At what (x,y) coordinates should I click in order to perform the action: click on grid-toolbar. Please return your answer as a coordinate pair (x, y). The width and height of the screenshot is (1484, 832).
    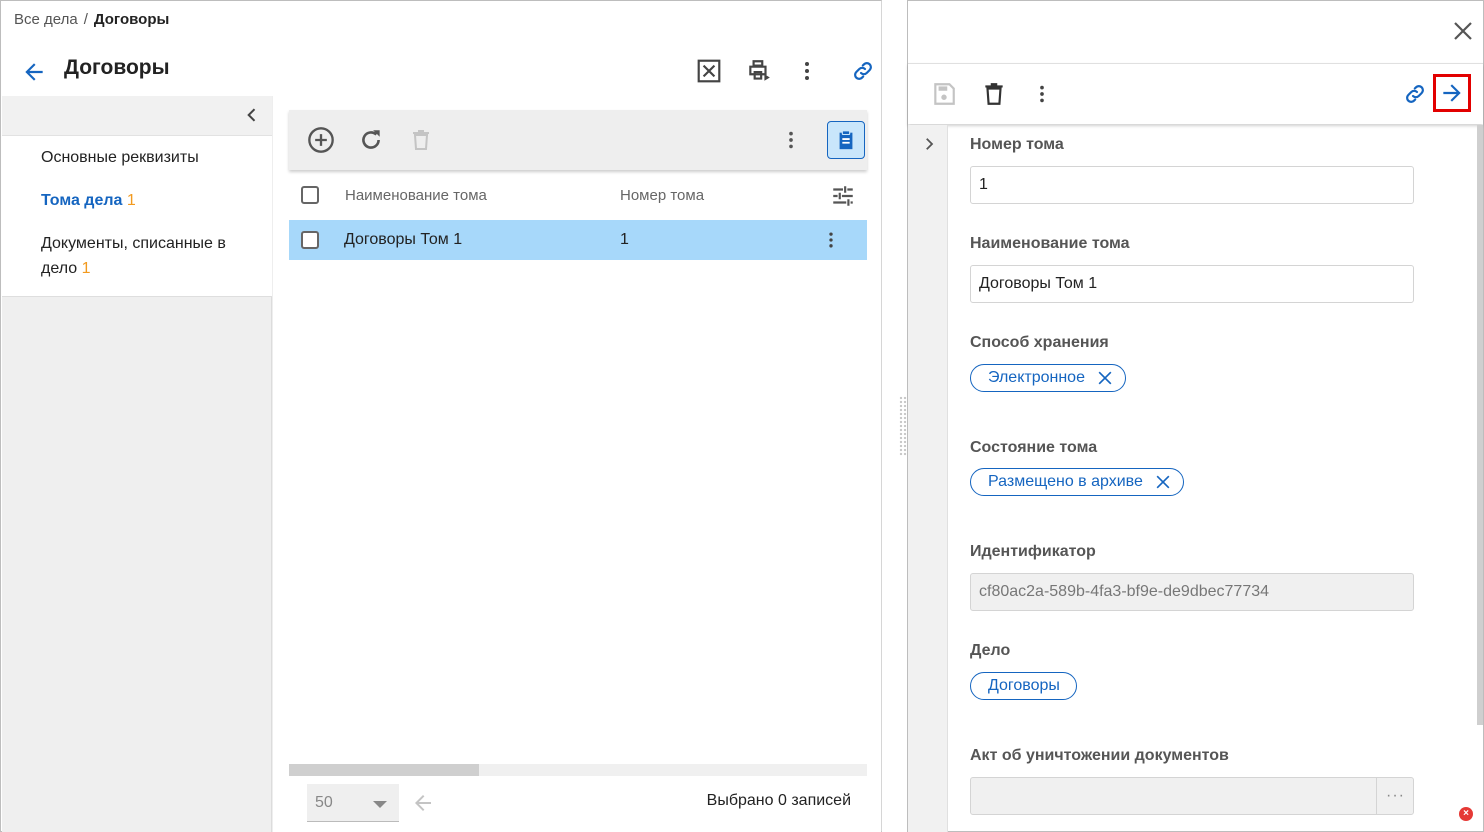
    Looking at the image, I should click on (578, 140).